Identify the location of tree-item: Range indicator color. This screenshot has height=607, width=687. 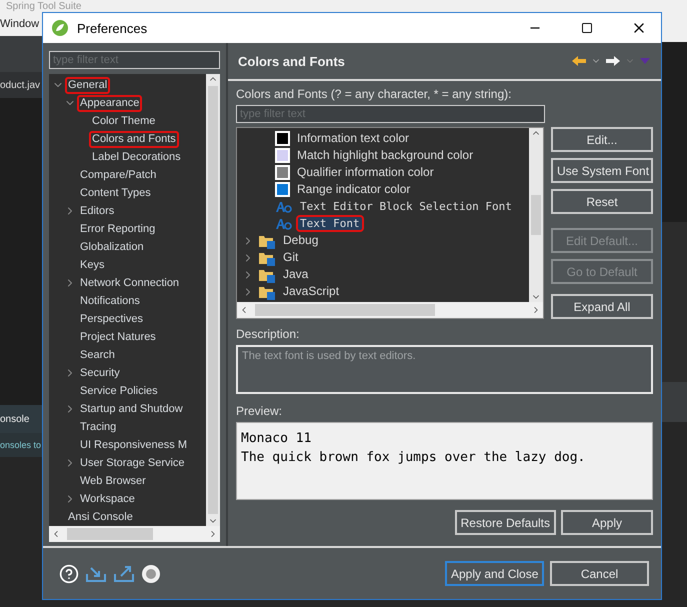
(353, 189).